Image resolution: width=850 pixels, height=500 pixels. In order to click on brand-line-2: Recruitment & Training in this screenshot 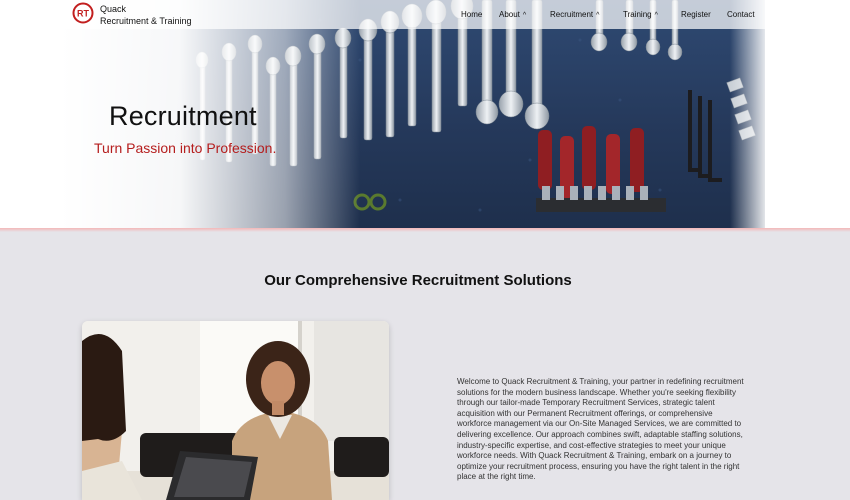, I will do `click(146, 21)`.